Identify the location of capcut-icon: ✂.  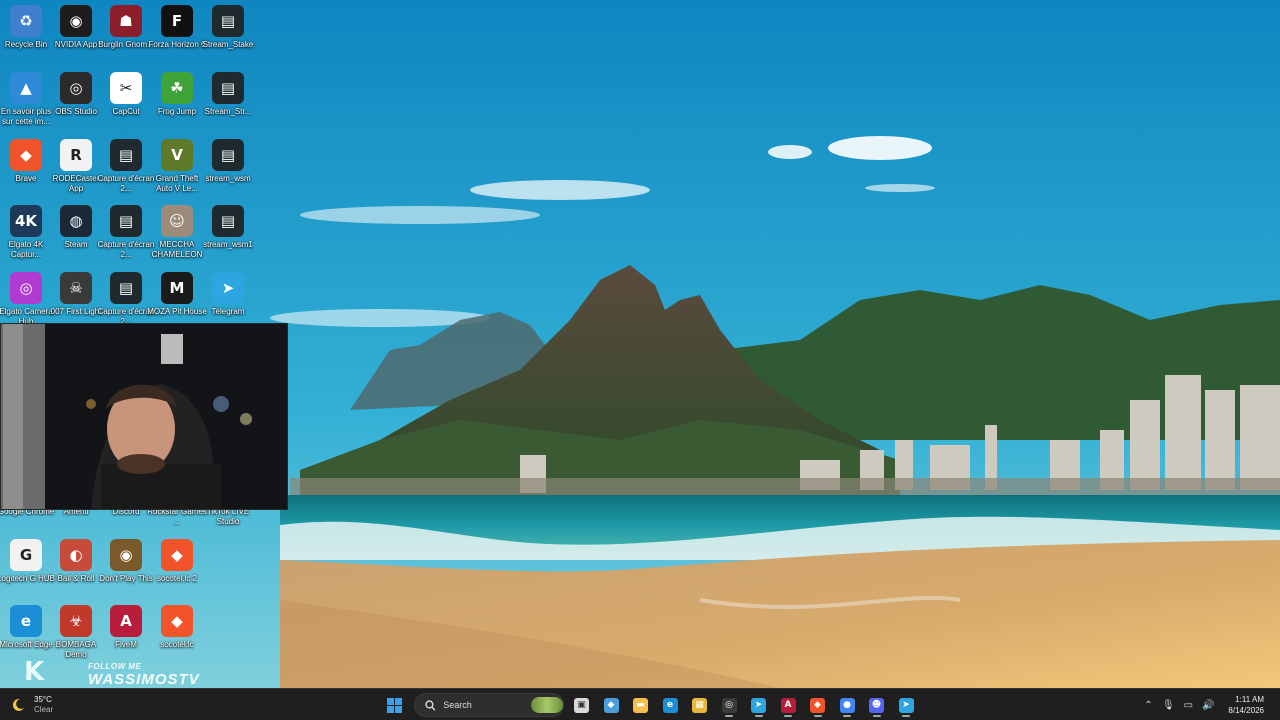
(126, 88).